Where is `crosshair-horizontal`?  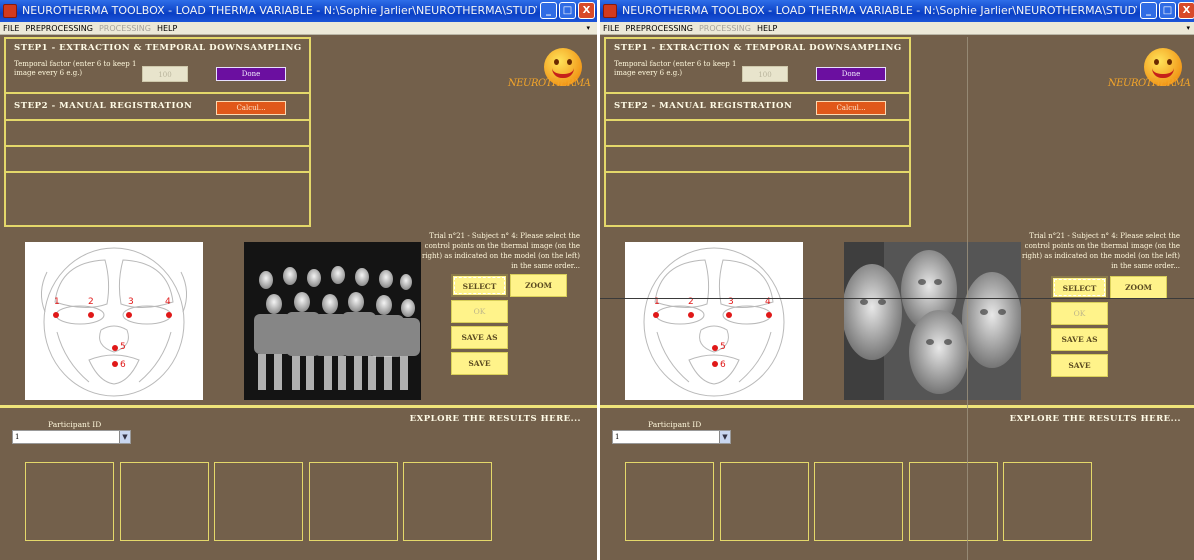 crosshair-horizontal is located at coordinates (897, 298).